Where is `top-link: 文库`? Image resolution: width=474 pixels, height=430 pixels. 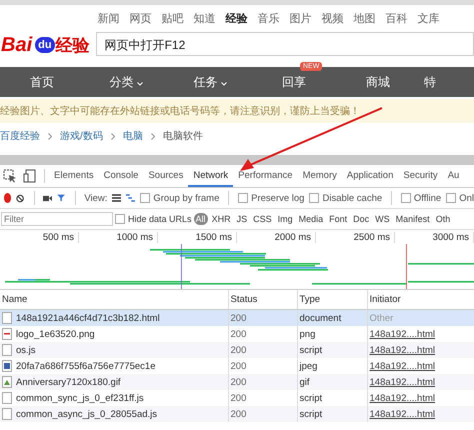
top-link: 文库 is located at coordinates (429, 18).